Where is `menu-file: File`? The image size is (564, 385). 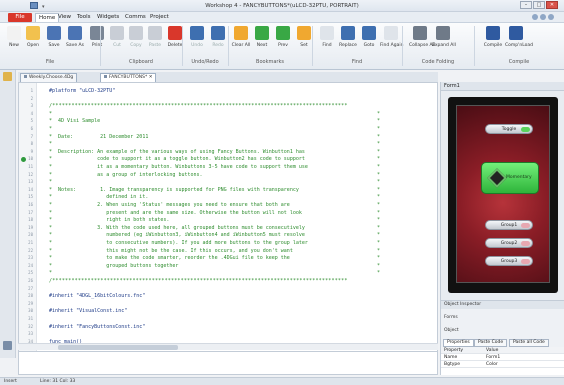
menu-file: File is located at coordinates (20, 17).